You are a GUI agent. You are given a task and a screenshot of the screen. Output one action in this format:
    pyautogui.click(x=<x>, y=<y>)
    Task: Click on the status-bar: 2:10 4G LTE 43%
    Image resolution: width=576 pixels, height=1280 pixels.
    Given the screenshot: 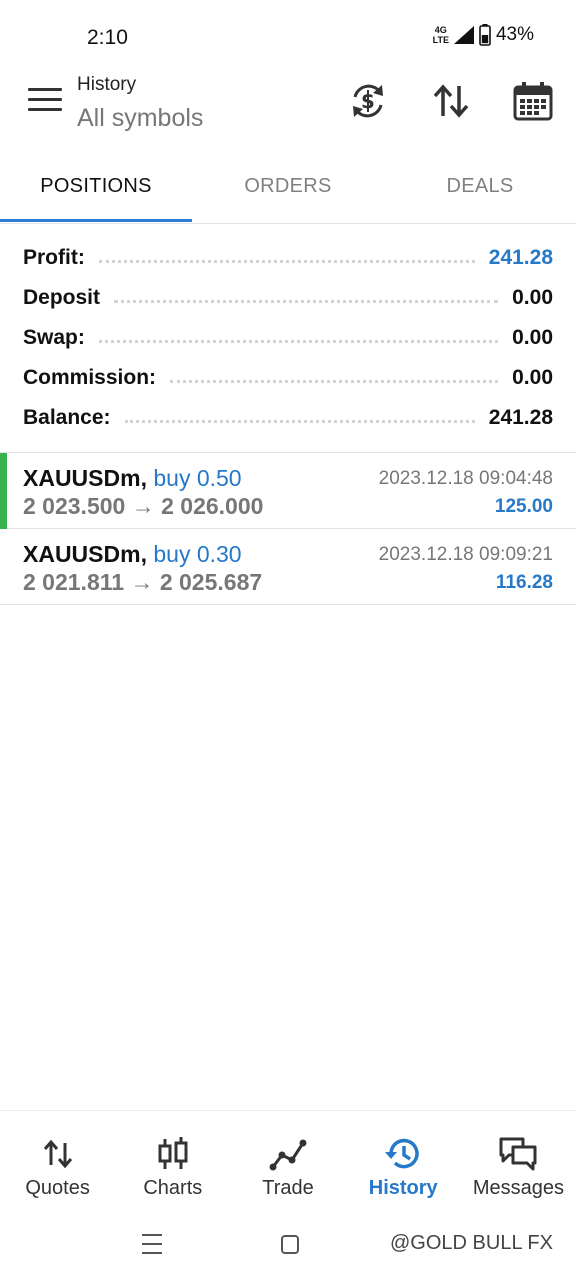 What is the action you would take?
    pyautogui.click(x=288, y=33)
    